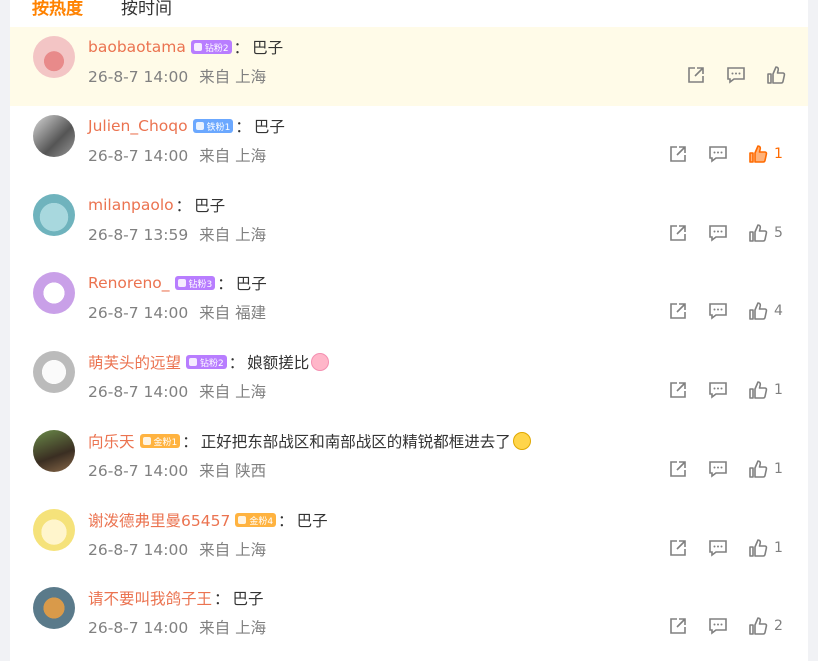 This screenshot has width=818, height=661. Describe the element at coordinates (160, 441) in the screenshot. I see `fan-badge: 金粉1` at that location.